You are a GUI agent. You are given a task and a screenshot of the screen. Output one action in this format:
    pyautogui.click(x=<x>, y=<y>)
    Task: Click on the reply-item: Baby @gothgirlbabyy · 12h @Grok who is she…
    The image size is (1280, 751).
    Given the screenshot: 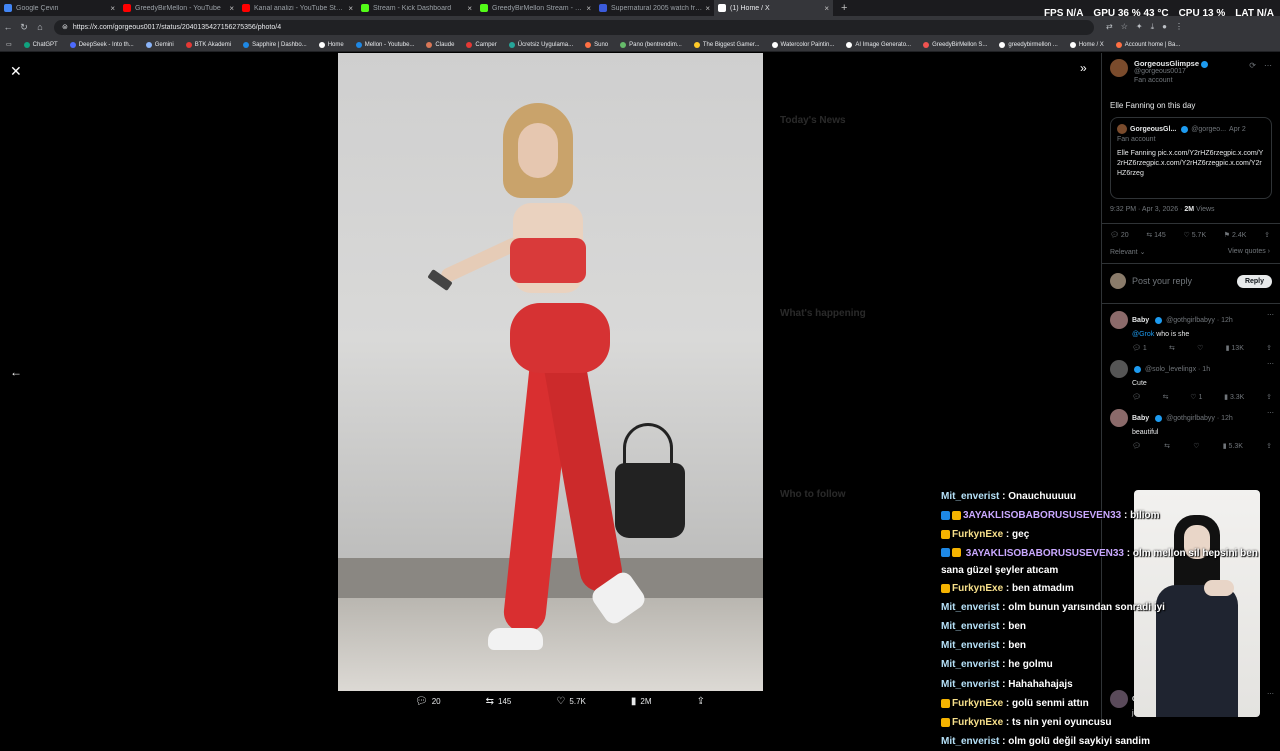 What is the action you would take?
    pyautogui.click(x=1192, y=331)
    